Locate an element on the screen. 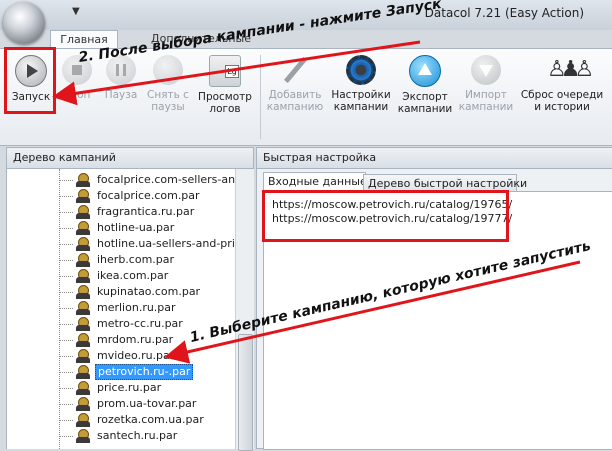 This screenshot has height=451, width=612. app-orb-button is located at coordinates (24, 23).